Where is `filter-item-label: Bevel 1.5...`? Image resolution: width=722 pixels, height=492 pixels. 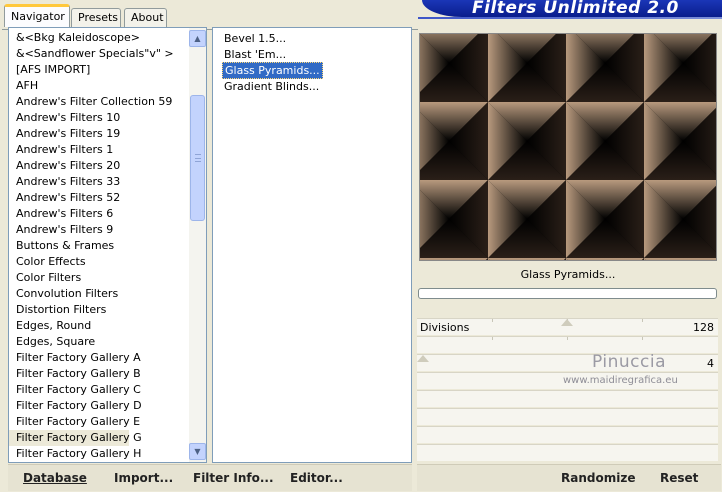
filter-item-label: Bevel 1.5... is located at coordinates (255, 38).